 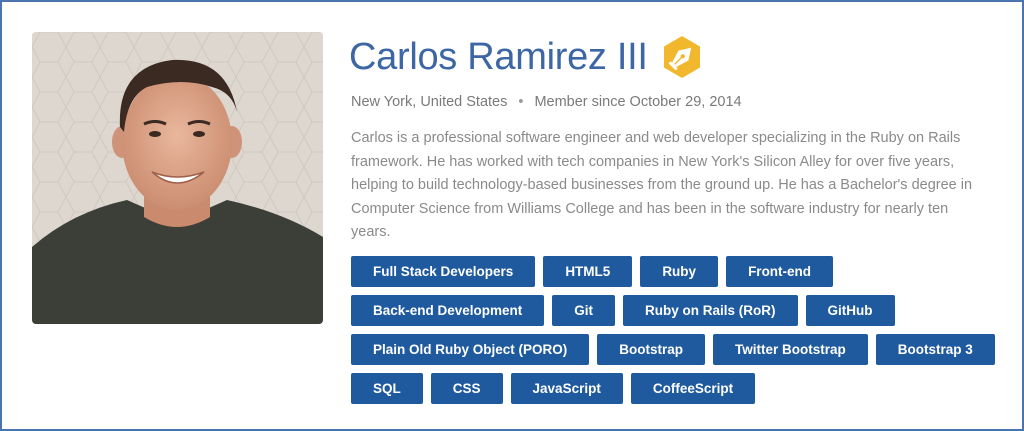 What do you see at coordinates (588, 271) in the screenshot?
I see `skill-tag-html5: HTML5` at bounding box center [588, 271].